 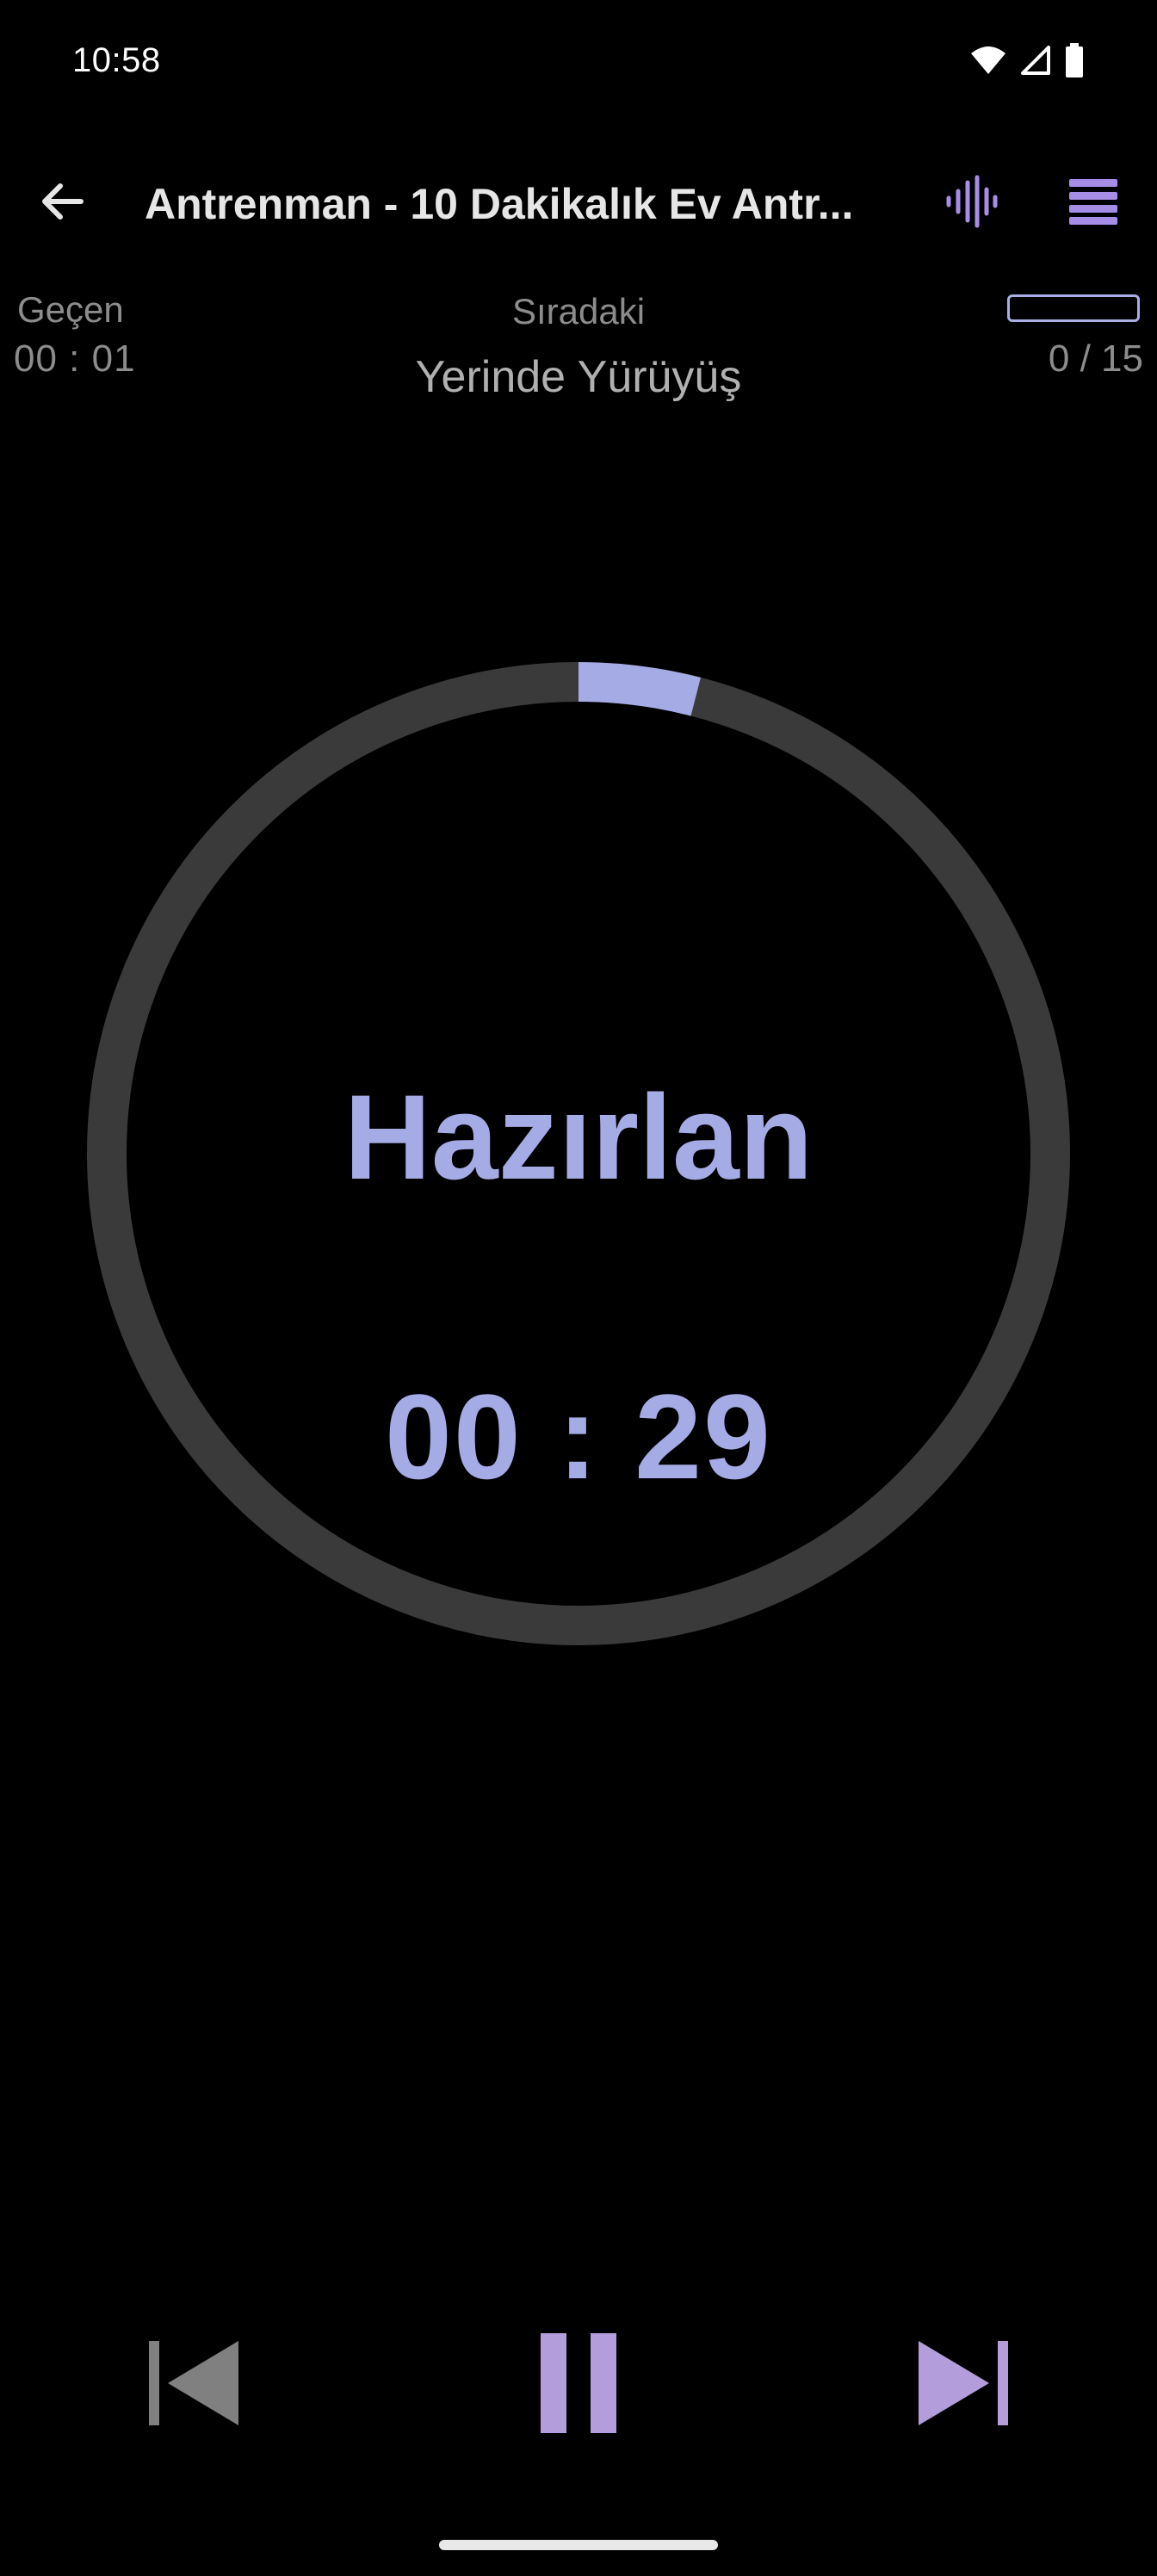 What do you see at coordinates (117, 60) in the screenshot?
I see `status-time: 10:58` at bounding box center [117, 60].